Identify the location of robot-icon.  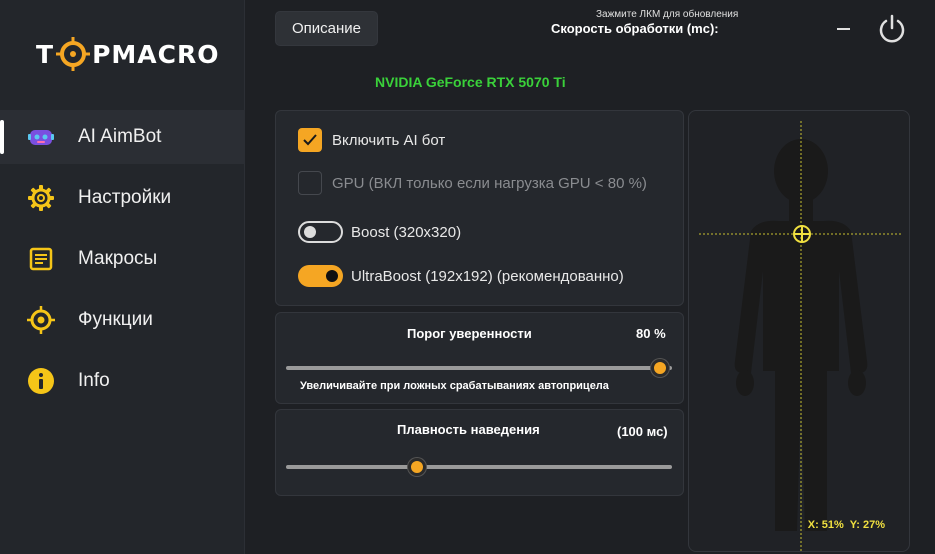
(41, 137).